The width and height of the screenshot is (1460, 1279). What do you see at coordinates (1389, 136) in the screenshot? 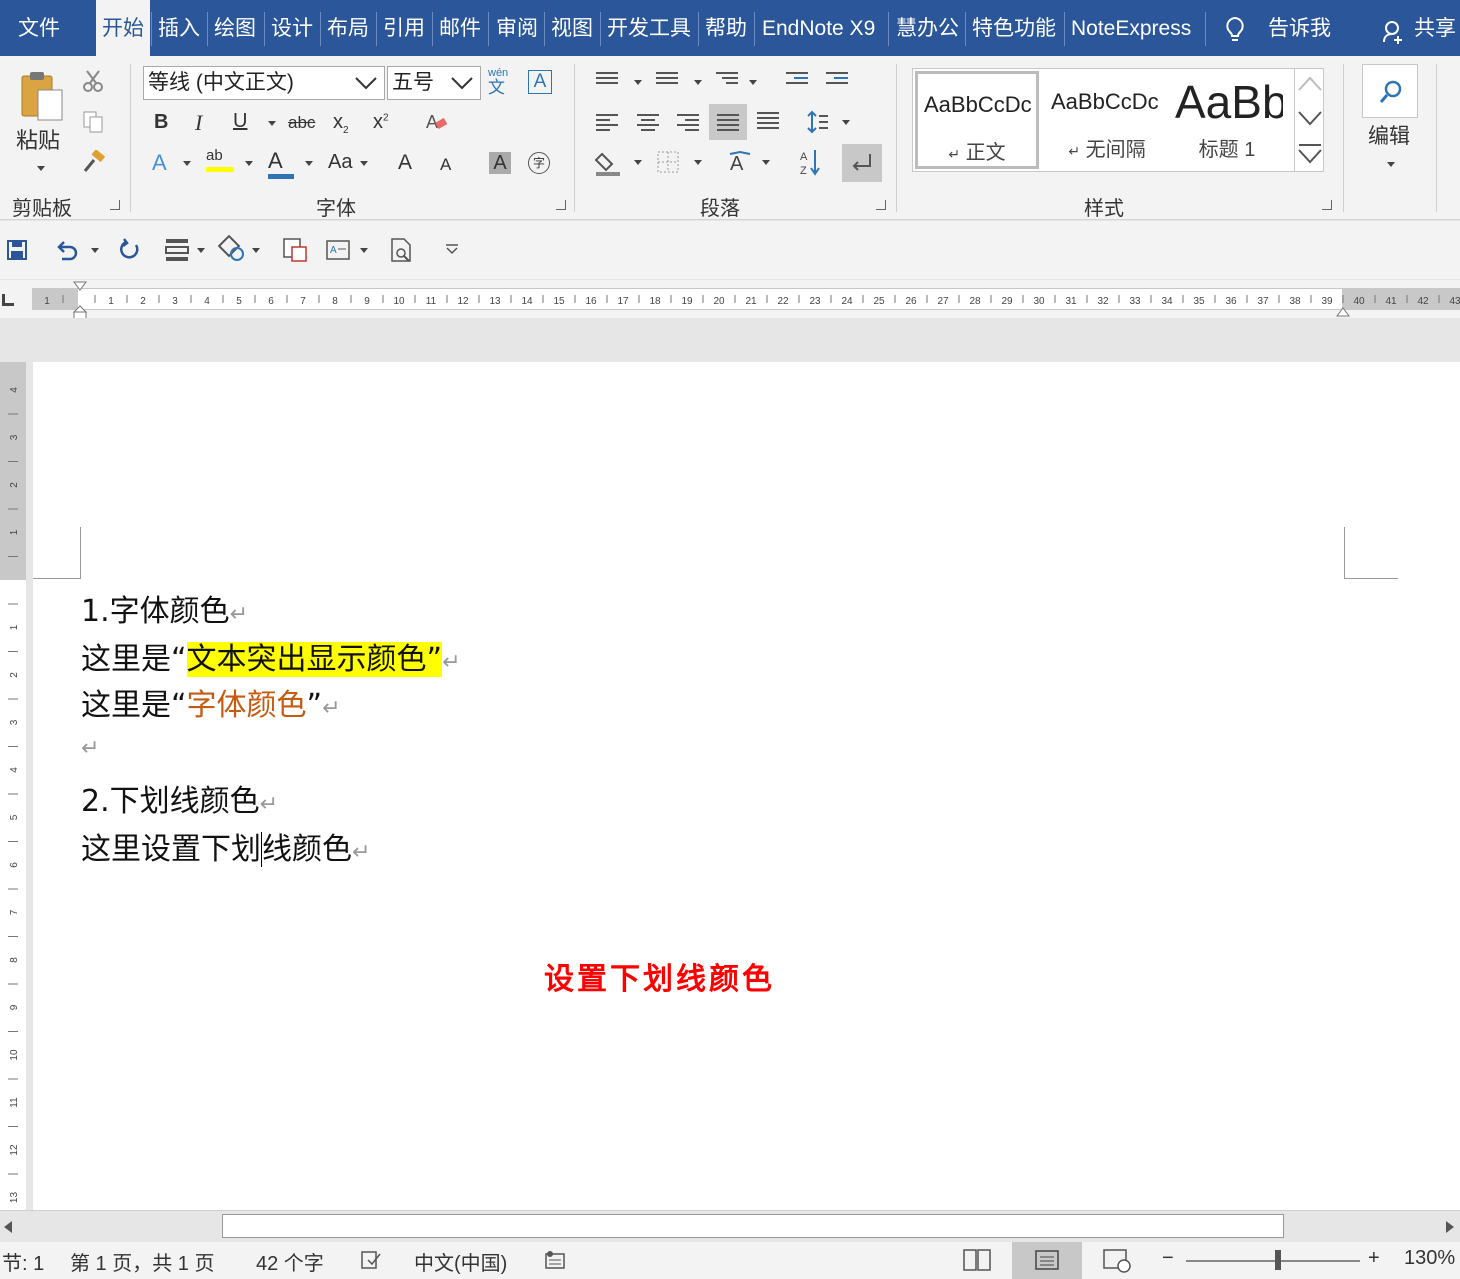
I see `editing-label: 编辑` at bounding box center [1389, 136].